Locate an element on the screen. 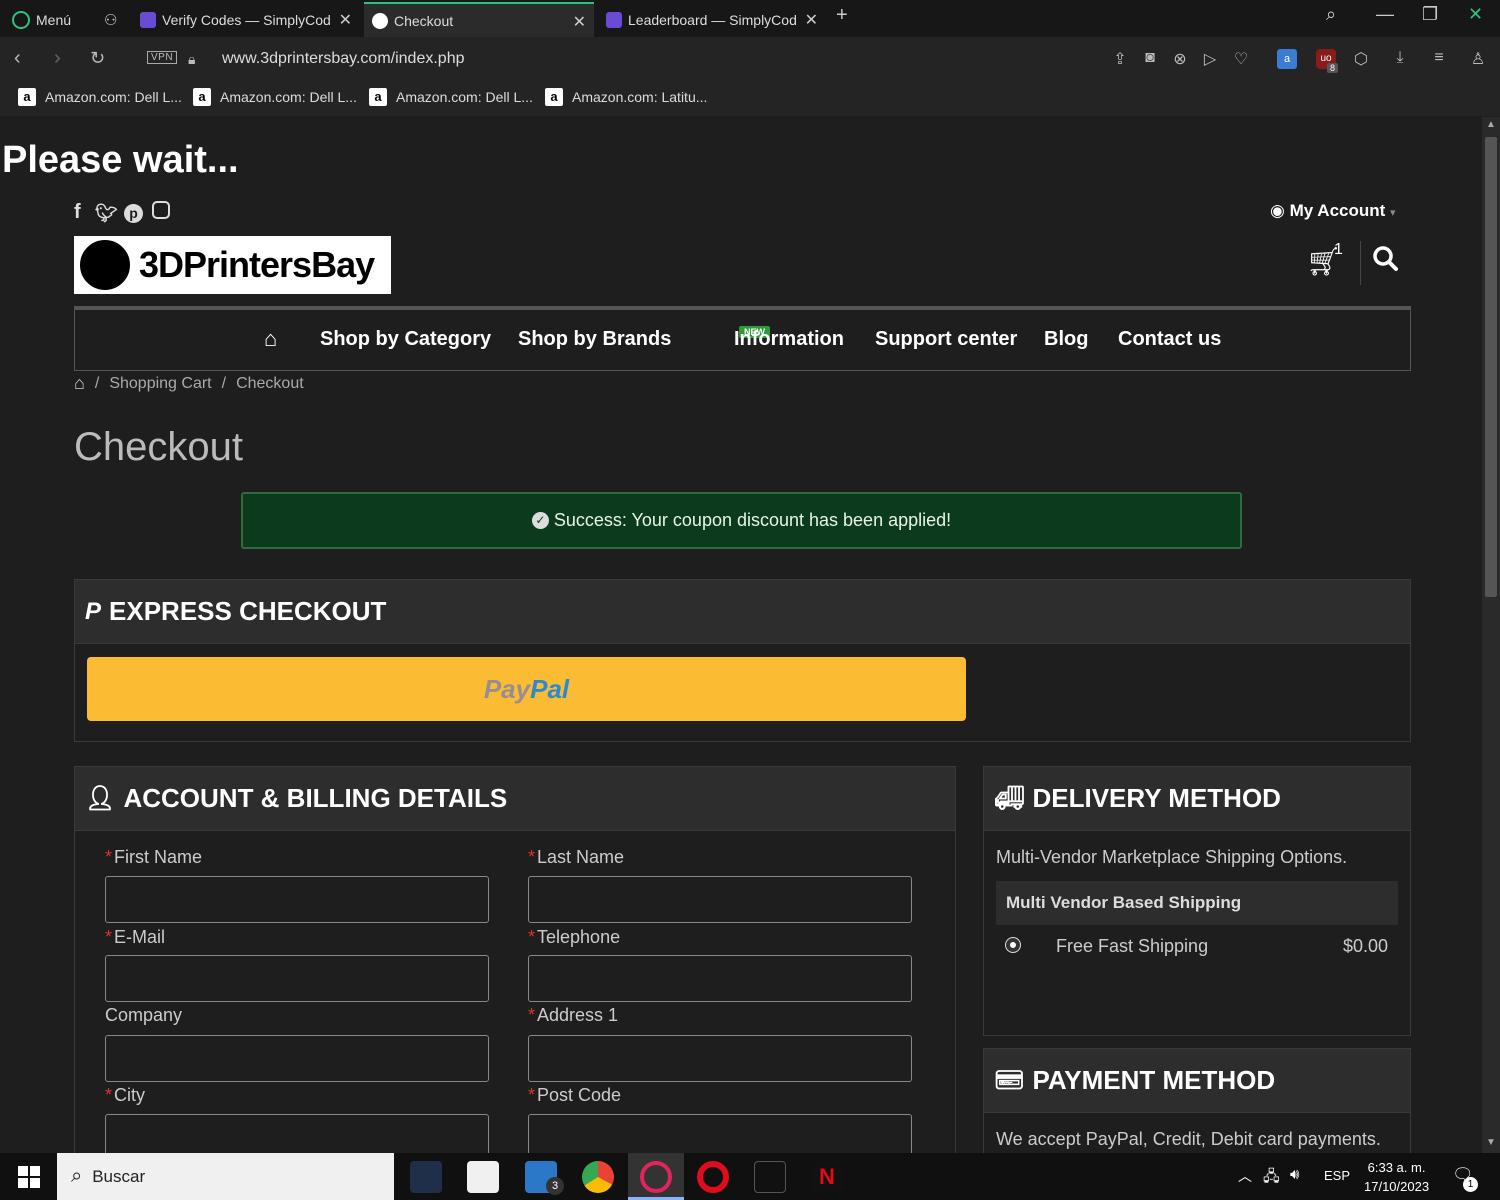 The height and width of the screenshot is (1200, 1500). close-window-button: ✕ is located at coordinates (1475, 14).